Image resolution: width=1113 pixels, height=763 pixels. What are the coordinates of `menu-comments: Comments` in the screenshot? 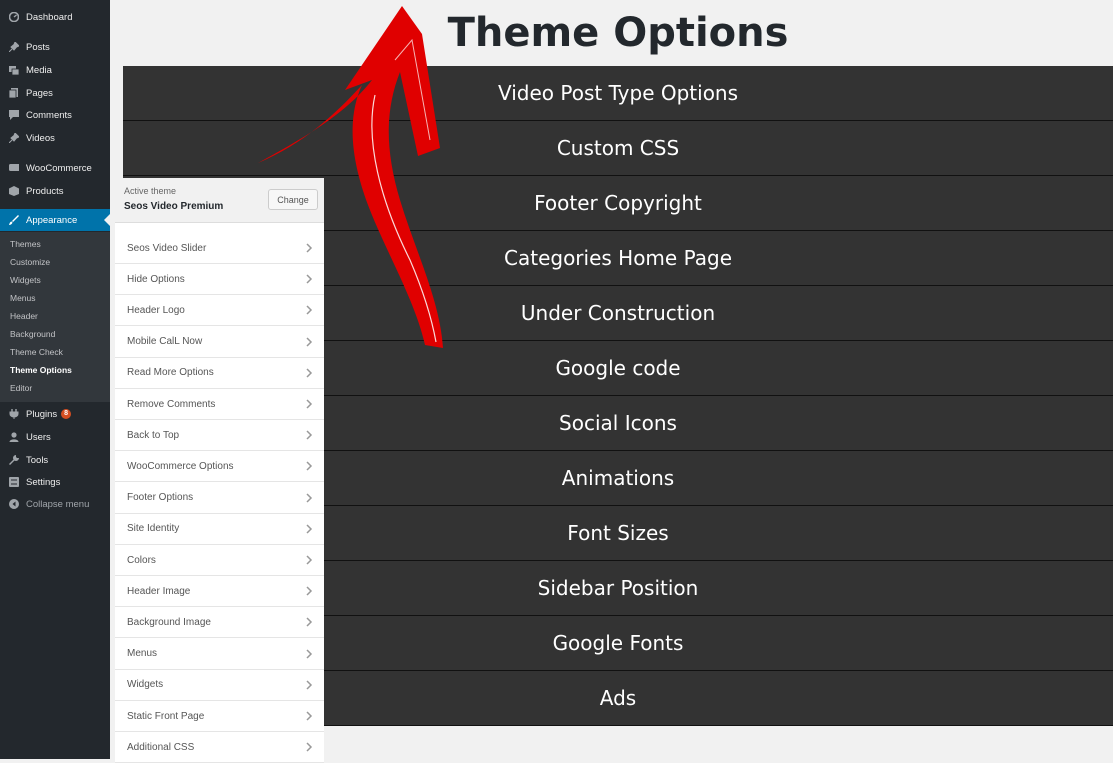 It's located at (55, 115).